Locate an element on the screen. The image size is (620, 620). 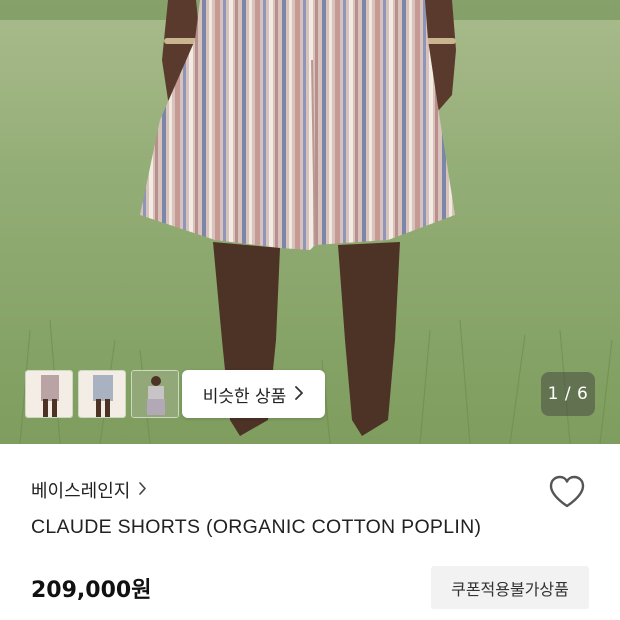
wishlist-heart-icon is located at coordinates (567, 492).